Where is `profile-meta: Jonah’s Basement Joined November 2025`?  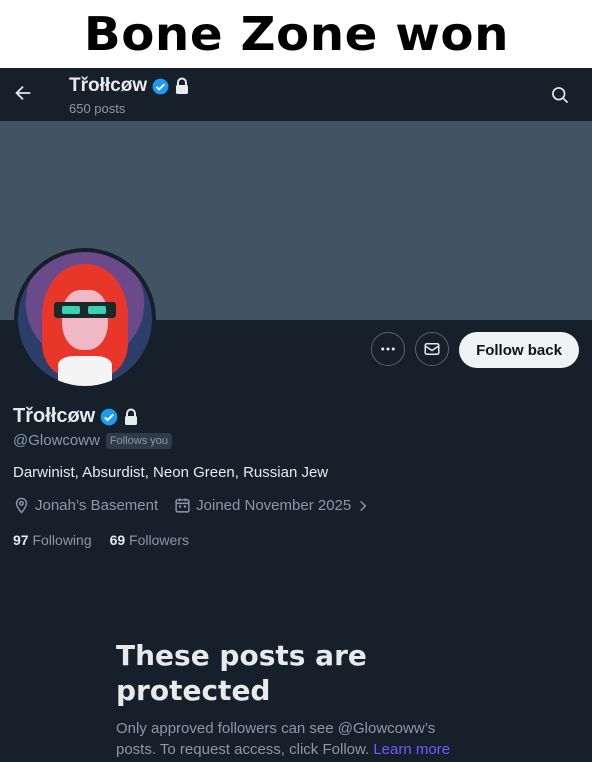 profile-meta: Jonah’s Basement Joined November 2025 is located at coordinates (199, 505).